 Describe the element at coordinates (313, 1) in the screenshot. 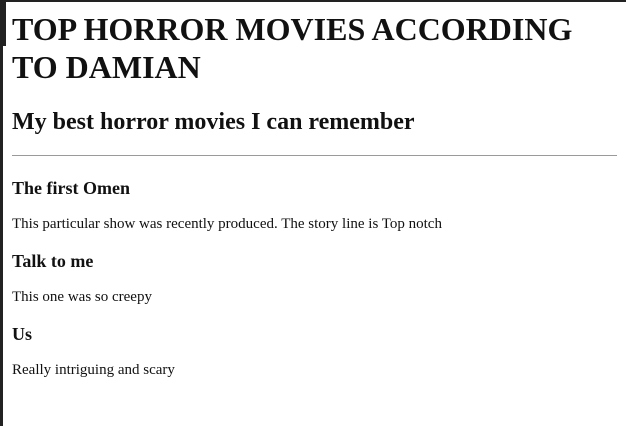

I see `window-top-border` at that location.